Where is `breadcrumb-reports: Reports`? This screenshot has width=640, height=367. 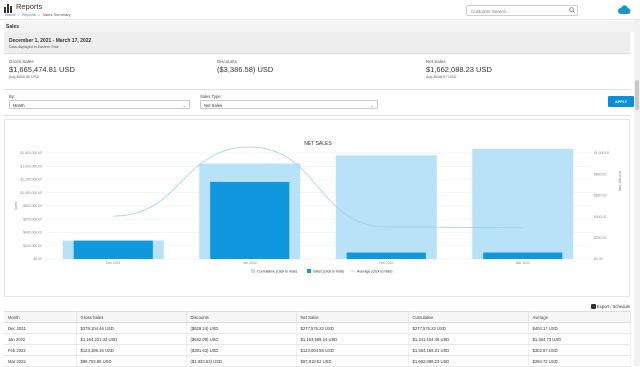 breadcrumb-reports: Reports is located at coordinates (29, 14).